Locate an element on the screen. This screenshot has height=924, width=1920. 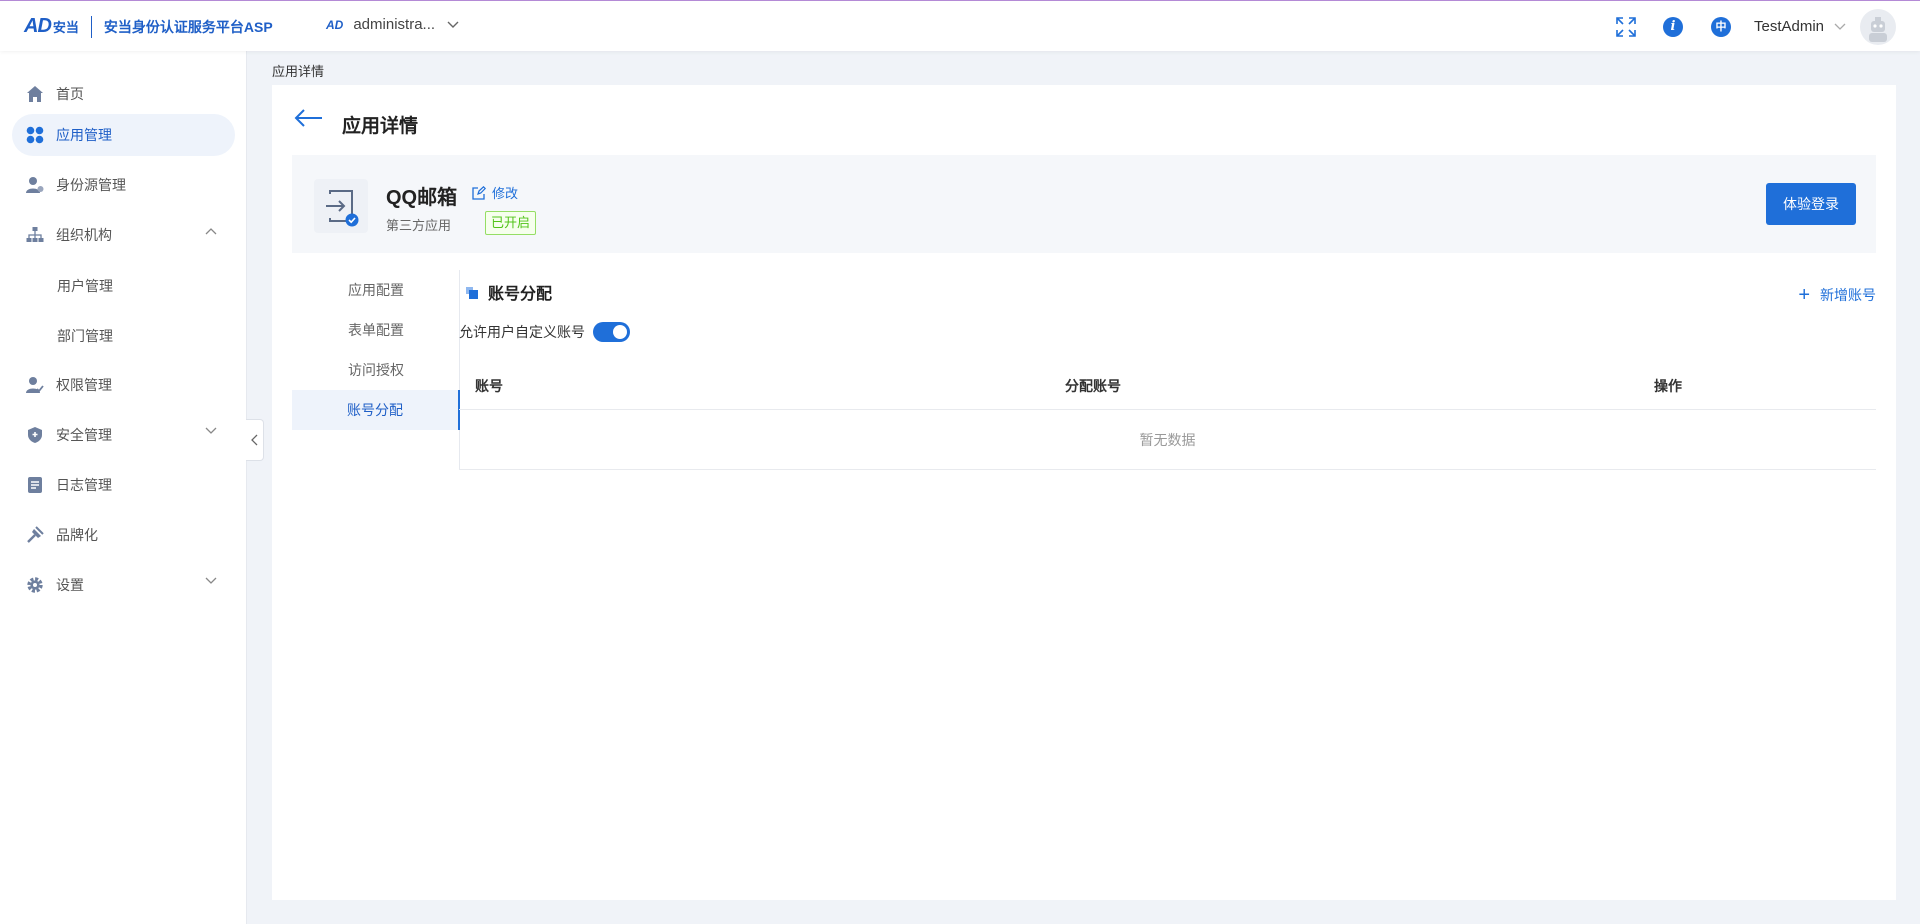
sidebar-item-identity-source: 身份源管理 is located at coordinates (123, 185).